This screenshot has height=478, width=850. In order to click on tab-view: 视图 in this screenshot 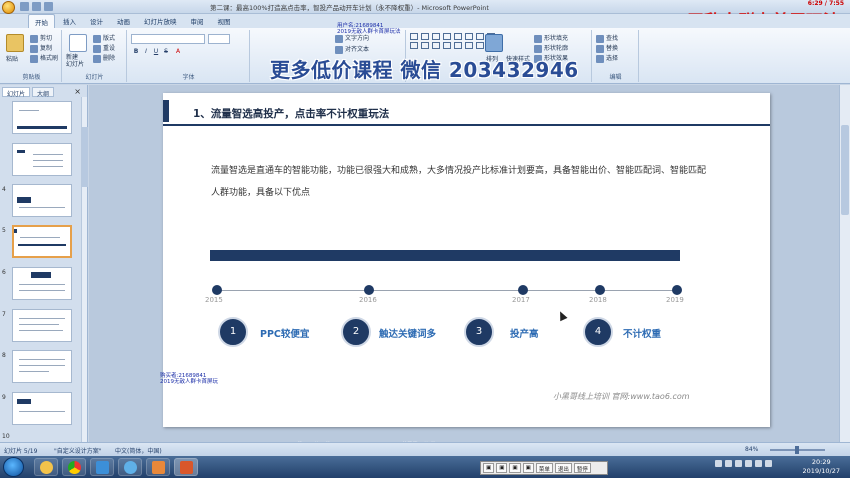, I will do `click(224, 21)`.